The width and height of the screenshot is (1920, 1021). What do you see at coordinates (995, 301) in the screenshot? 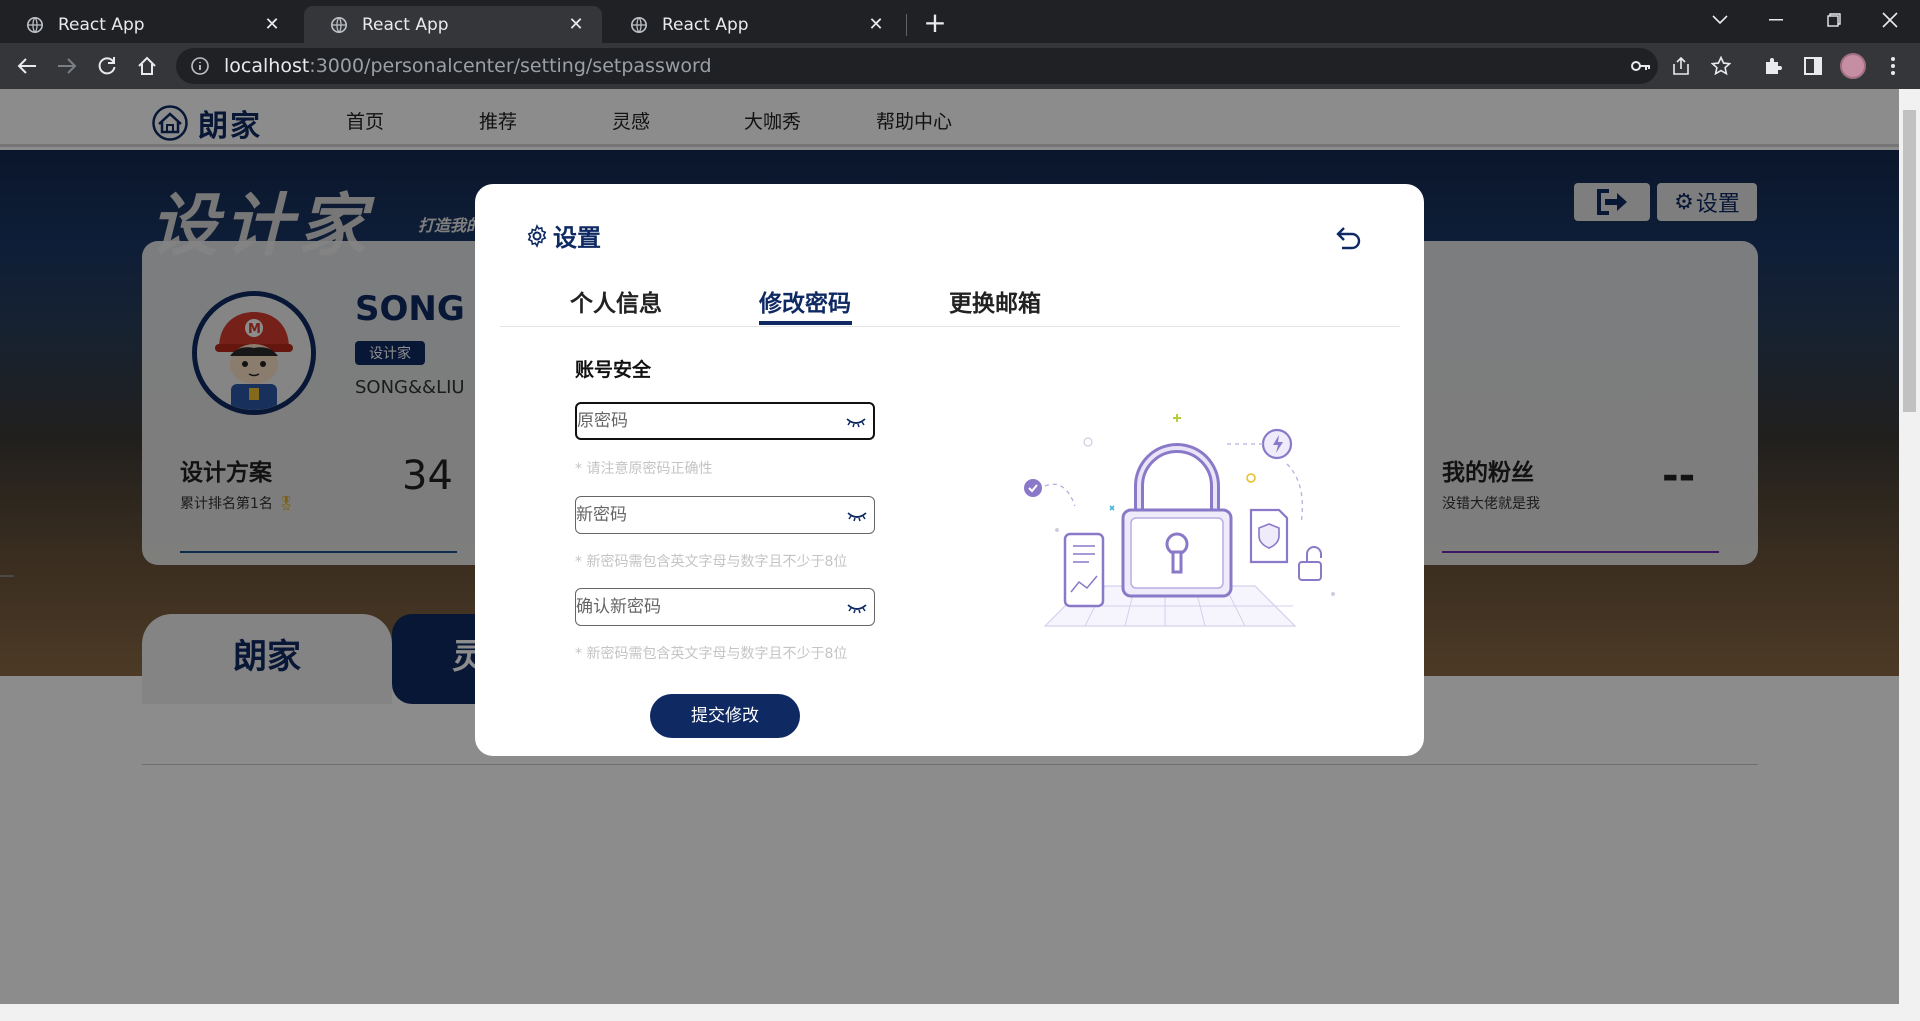
I see `tab-change-email: 更换邮箱` at bounding box center [995, 301].